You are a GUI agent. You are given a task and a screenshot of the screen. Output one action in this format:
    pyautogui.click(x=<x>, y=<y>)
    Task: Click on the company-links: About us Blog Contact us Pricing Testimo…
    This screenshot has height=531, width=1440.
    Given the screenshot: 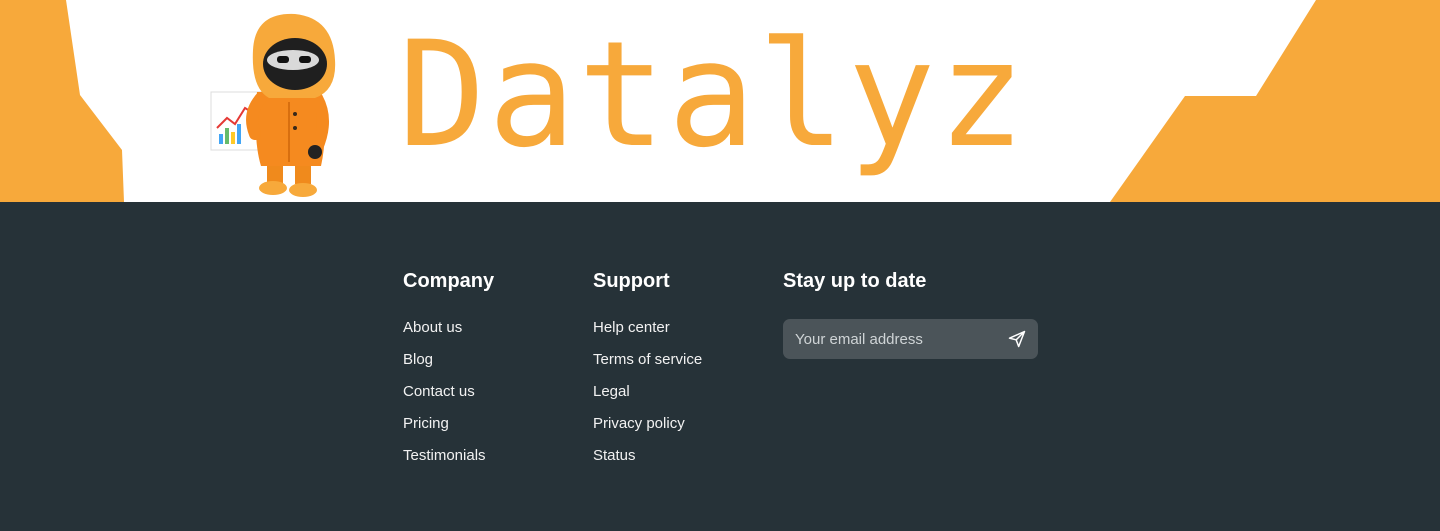 What is the action you would take?
    pyautogui.click(x=448, y=392)
    